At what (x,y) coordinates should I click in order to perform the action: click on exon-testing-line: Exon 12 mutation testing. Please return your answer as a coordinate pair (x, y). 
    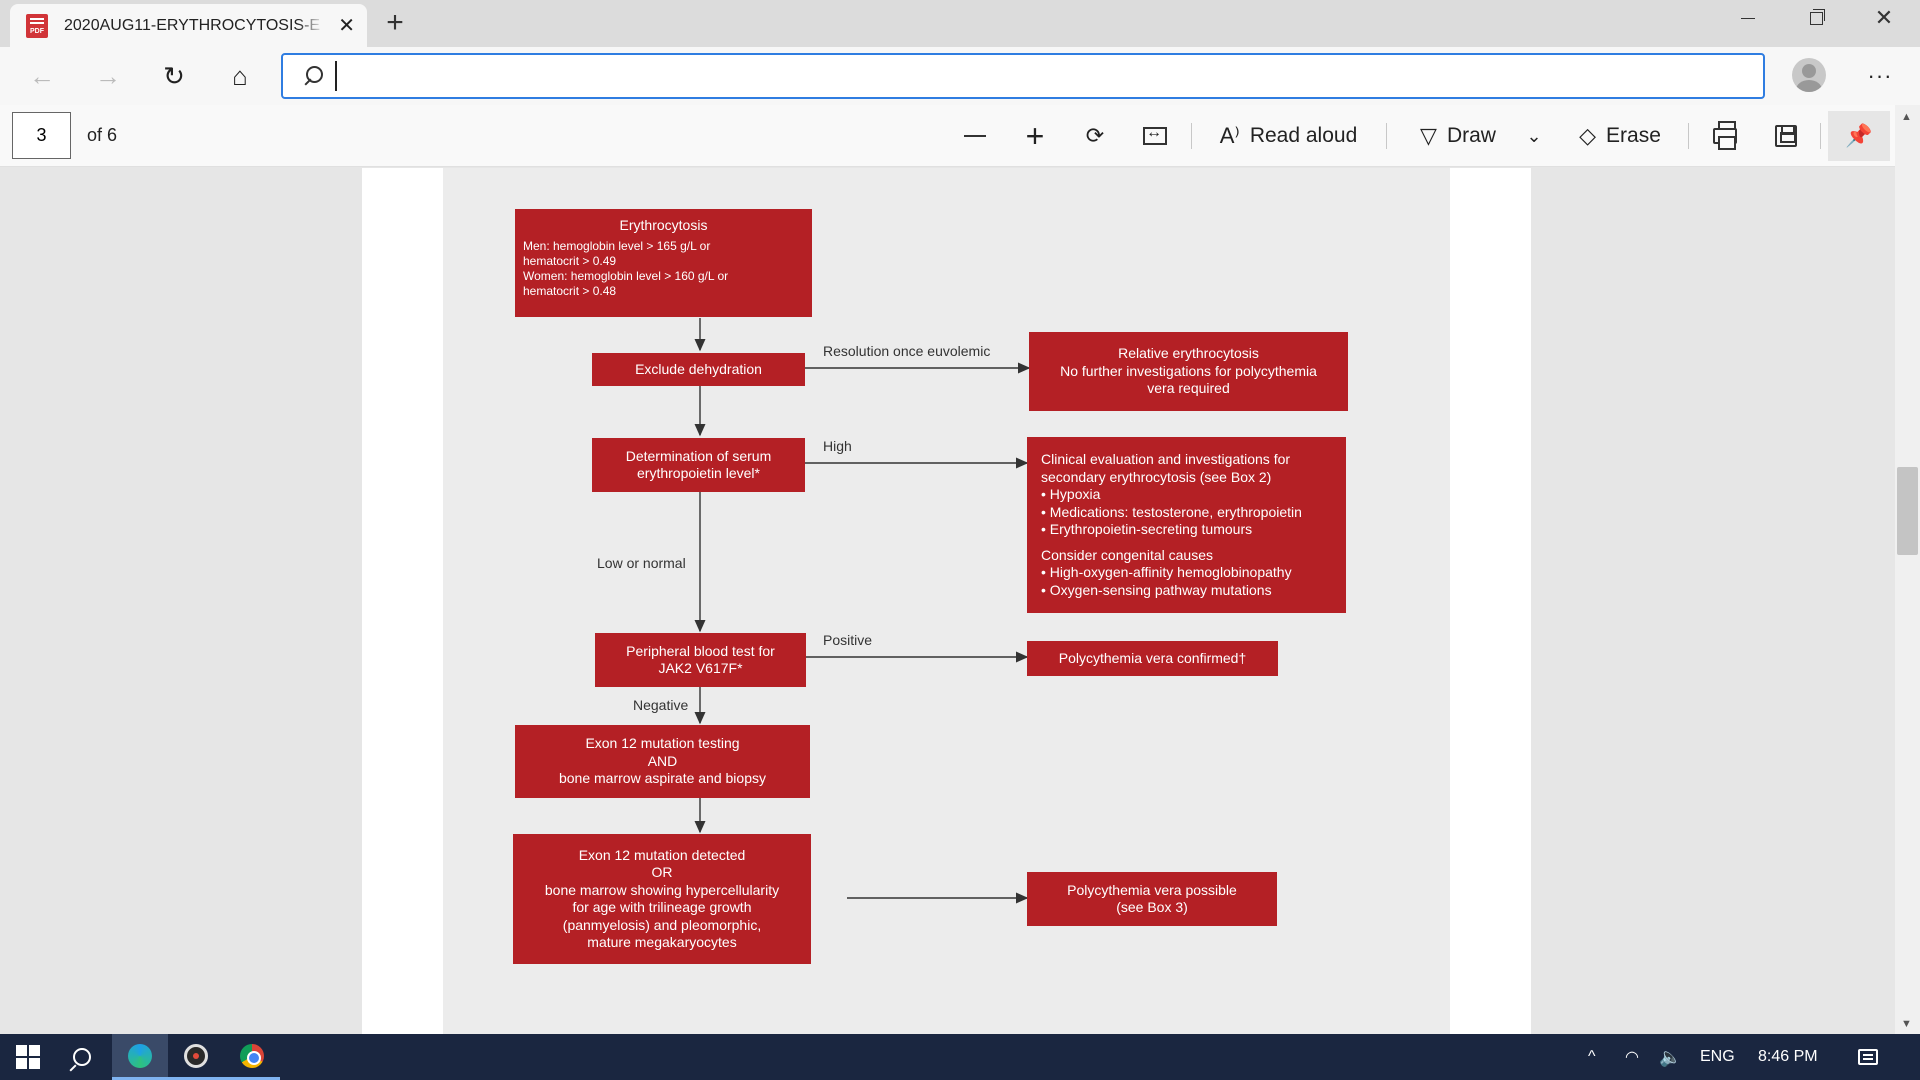
    Looking at the image, I should click on (662, 743).